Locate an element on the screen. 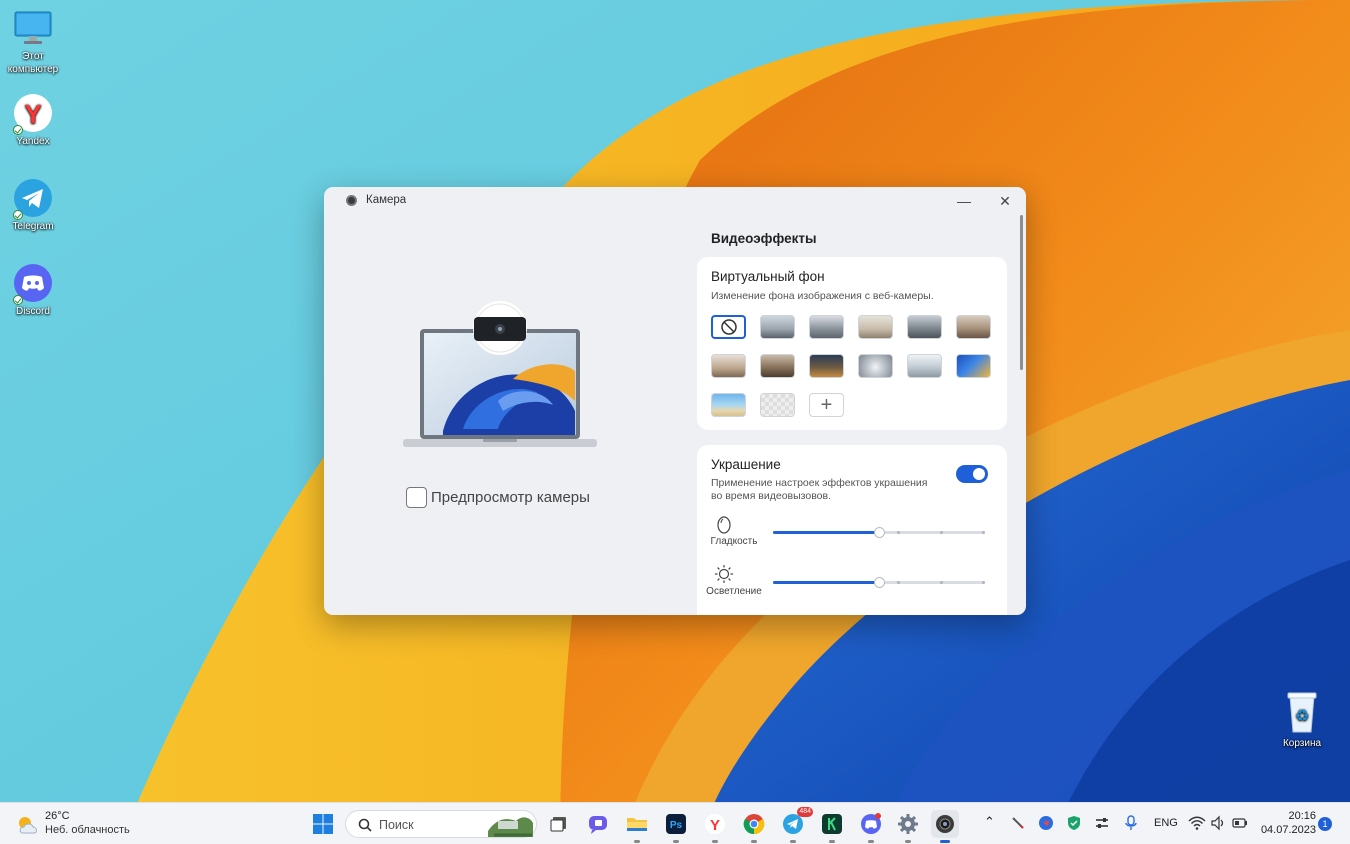  preview-checkbox is located at coordinates (416, 497).